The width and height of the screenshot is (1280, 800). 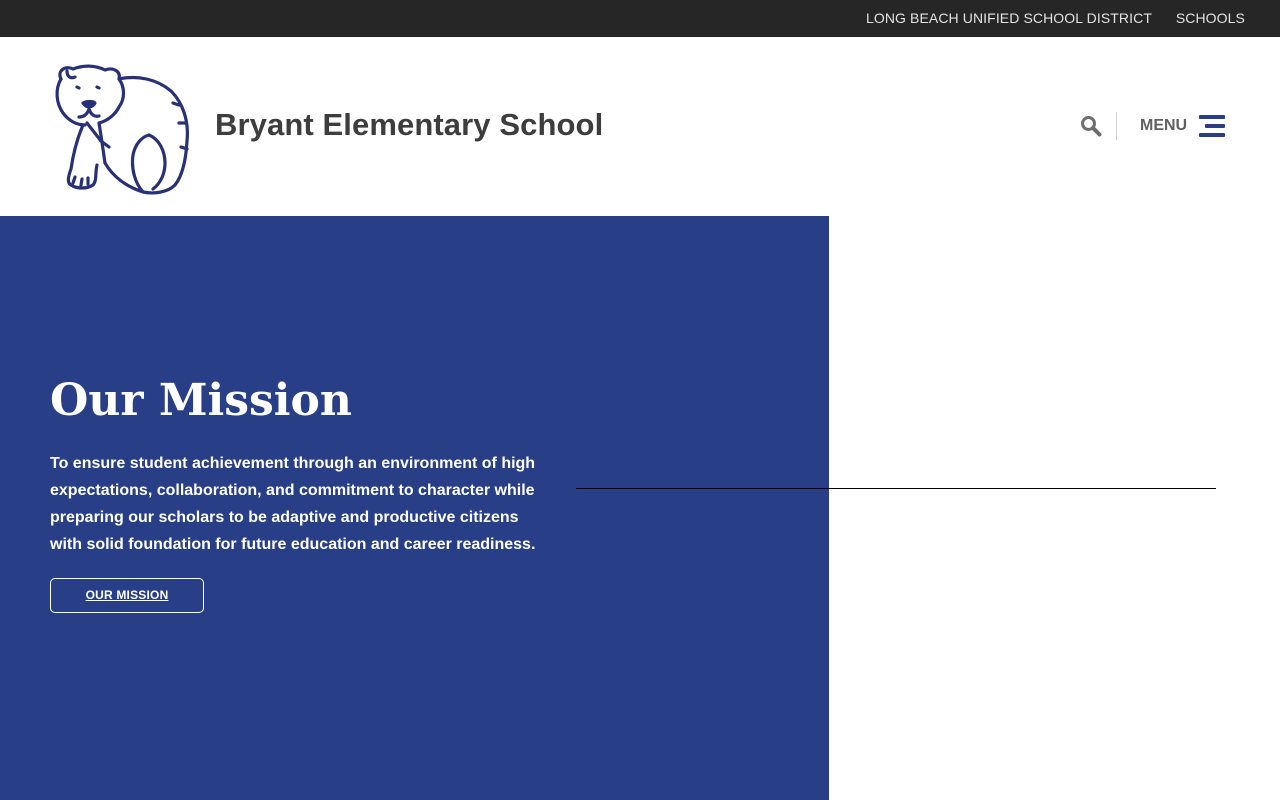 I want to click on our-mission-button: OUR MISSION, so click(x=127, y=595).